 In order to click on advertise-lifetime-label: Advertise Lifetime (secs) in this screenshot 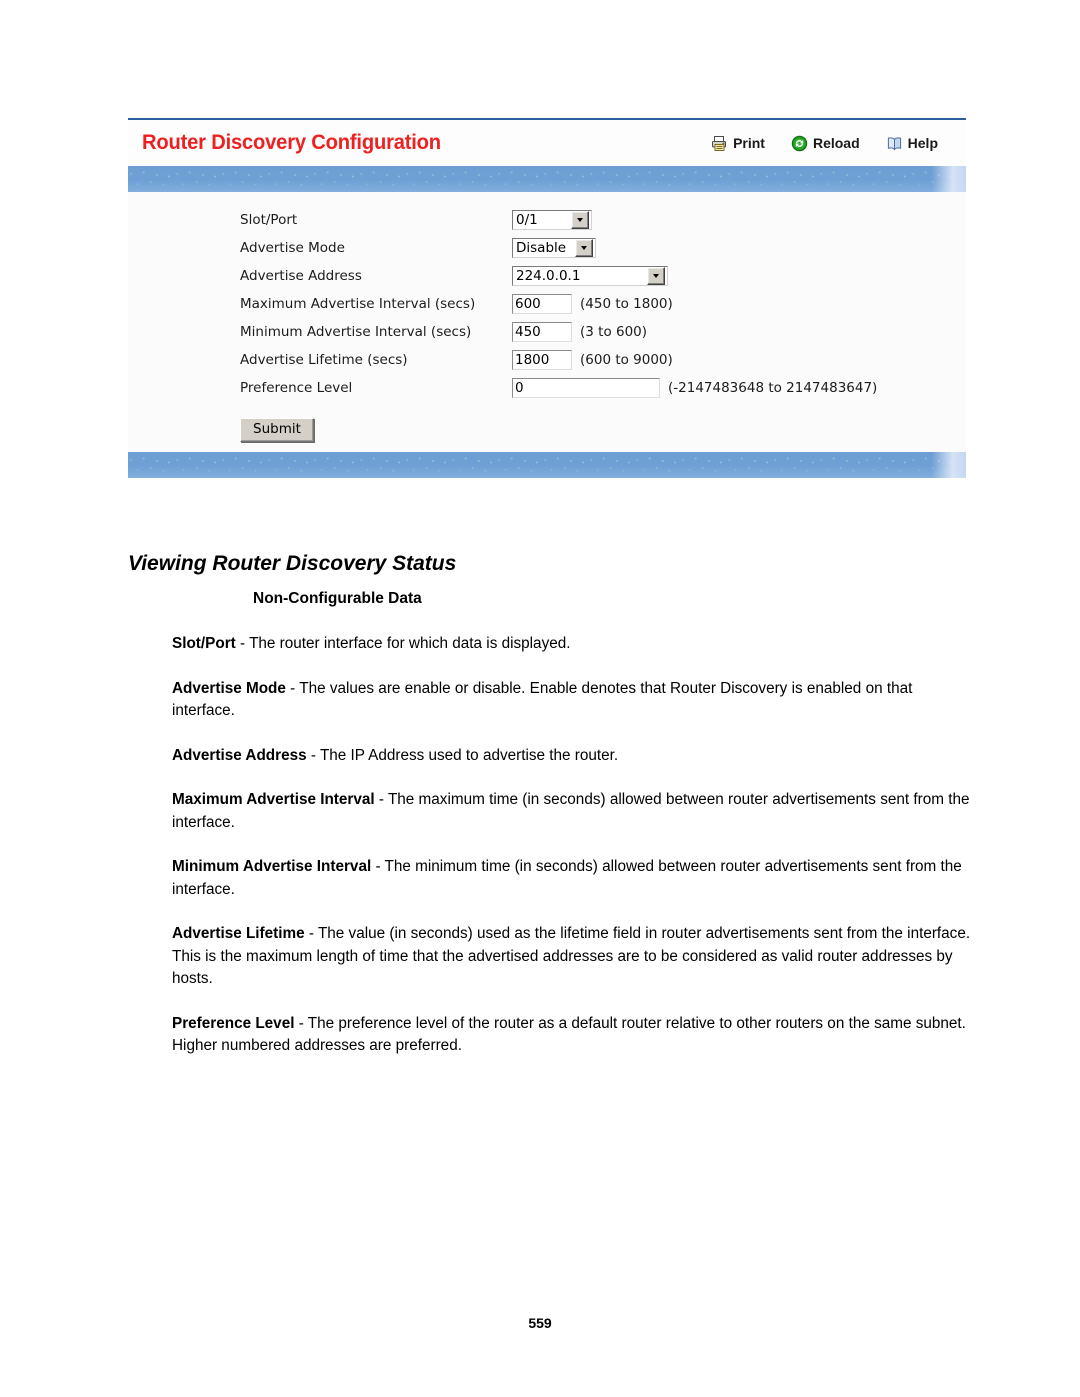, I will do `click(324, 360)`.